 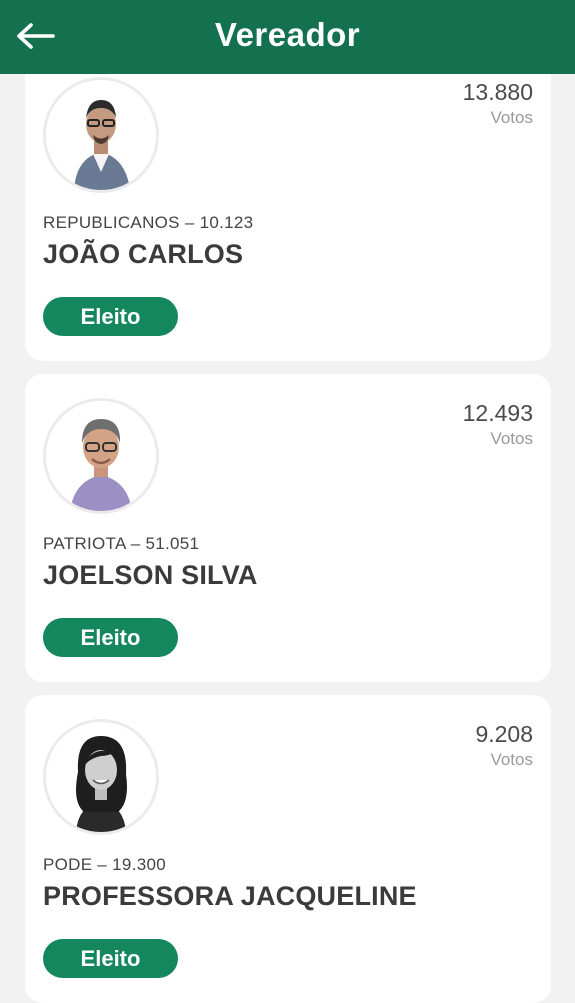 What do you see at coordinates (121, 543) in the screenshot?
I see `party-line: PATRIOTA – 51.051` at bounding box center [121, 543].